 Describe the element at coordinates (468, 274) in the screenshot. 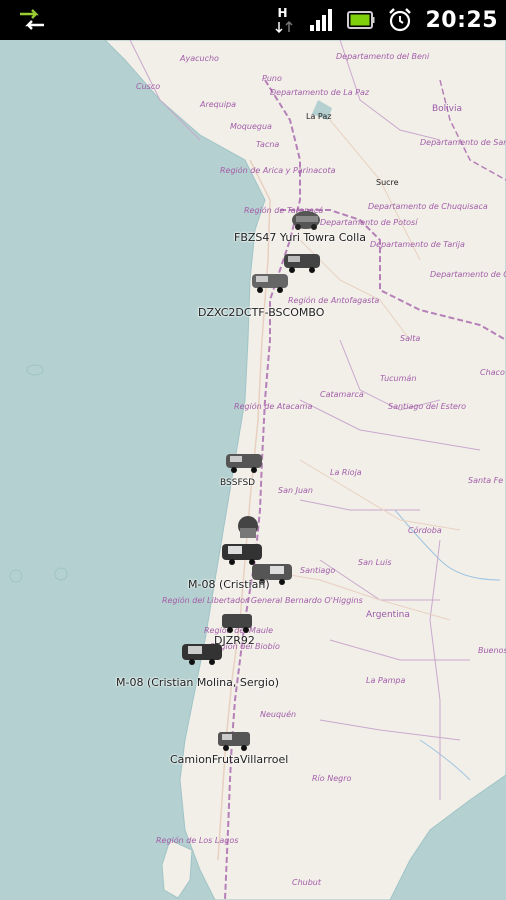

I see `map-region-label: Departamento de Oruro` at that location.